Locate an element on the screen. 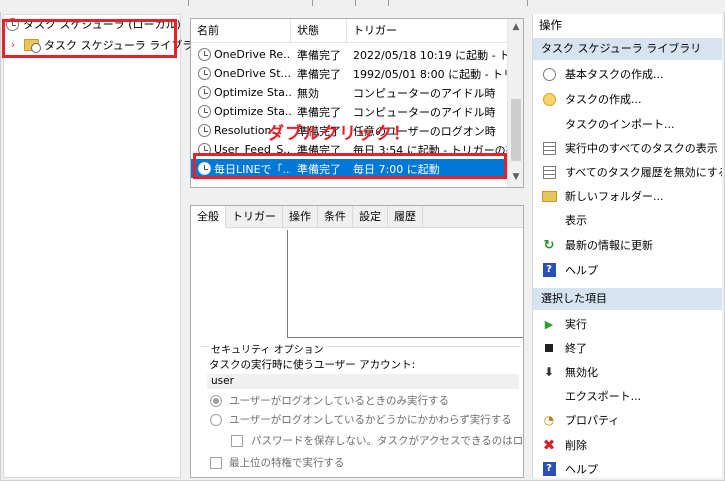 The width and height of the screenshot is (725, 481). refresh-icon: ↻ is located at coordinates (549, 245).